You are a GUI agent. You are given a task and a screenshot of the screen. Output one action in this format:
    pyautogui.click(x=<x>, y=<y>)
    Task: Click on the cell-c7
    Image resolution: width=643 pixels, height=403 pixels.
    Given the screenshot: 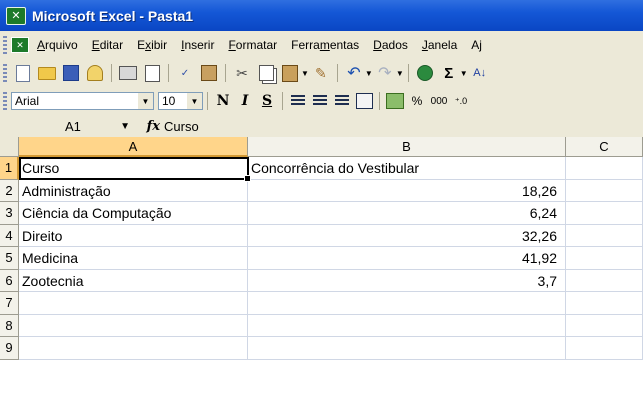 What is the action you would take?
    pyautogui.click(x=604, y=303)
    